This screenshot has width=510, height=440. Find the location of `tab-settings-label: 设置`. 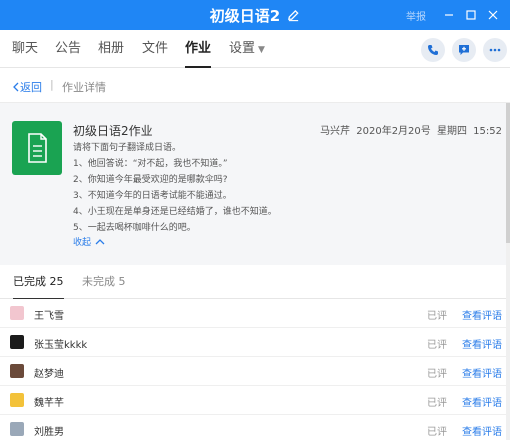

tab-settings-label: 设置 is located at coordinates (242, 48).